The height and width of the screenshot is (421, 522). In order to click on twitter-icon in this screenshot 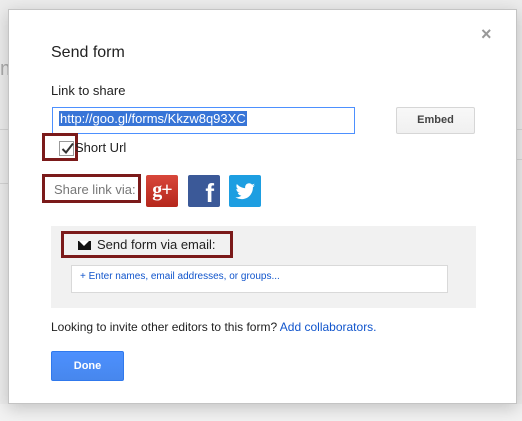, I will do `click(245, 191)`.